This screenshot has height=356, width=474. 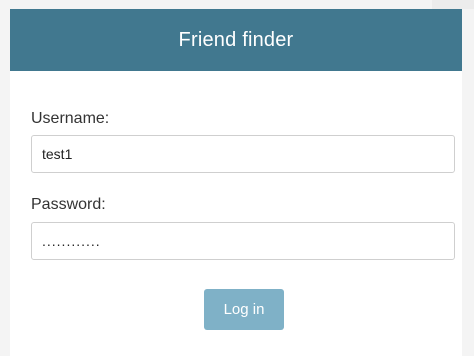 I want to click on password-label: Password:, so click(x=68, y=204).